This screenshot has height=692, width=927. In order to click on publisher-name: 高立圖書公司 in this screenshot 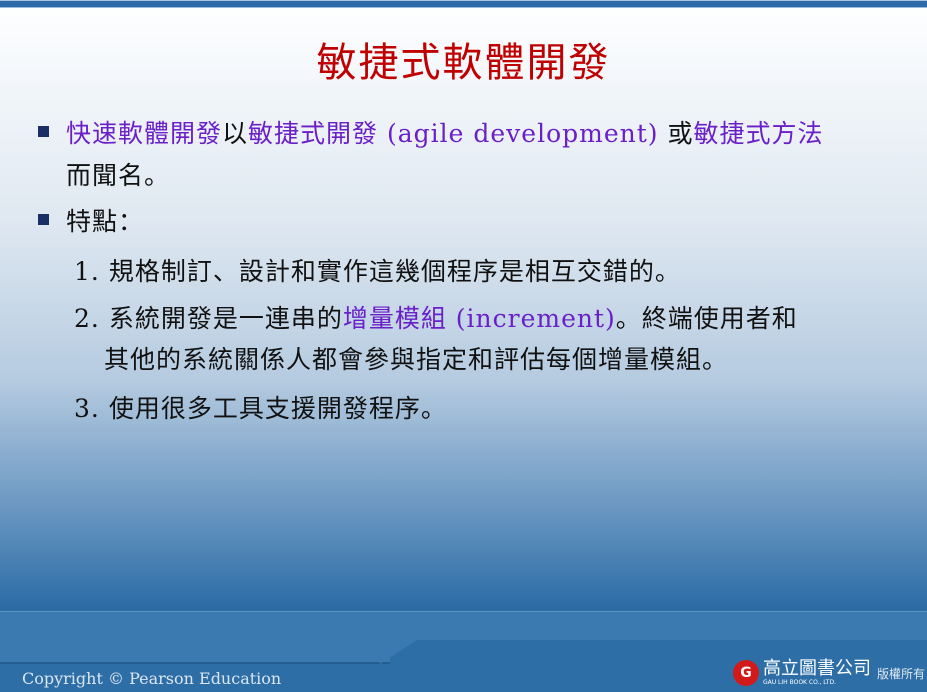, I will do `click(817, 668)`.